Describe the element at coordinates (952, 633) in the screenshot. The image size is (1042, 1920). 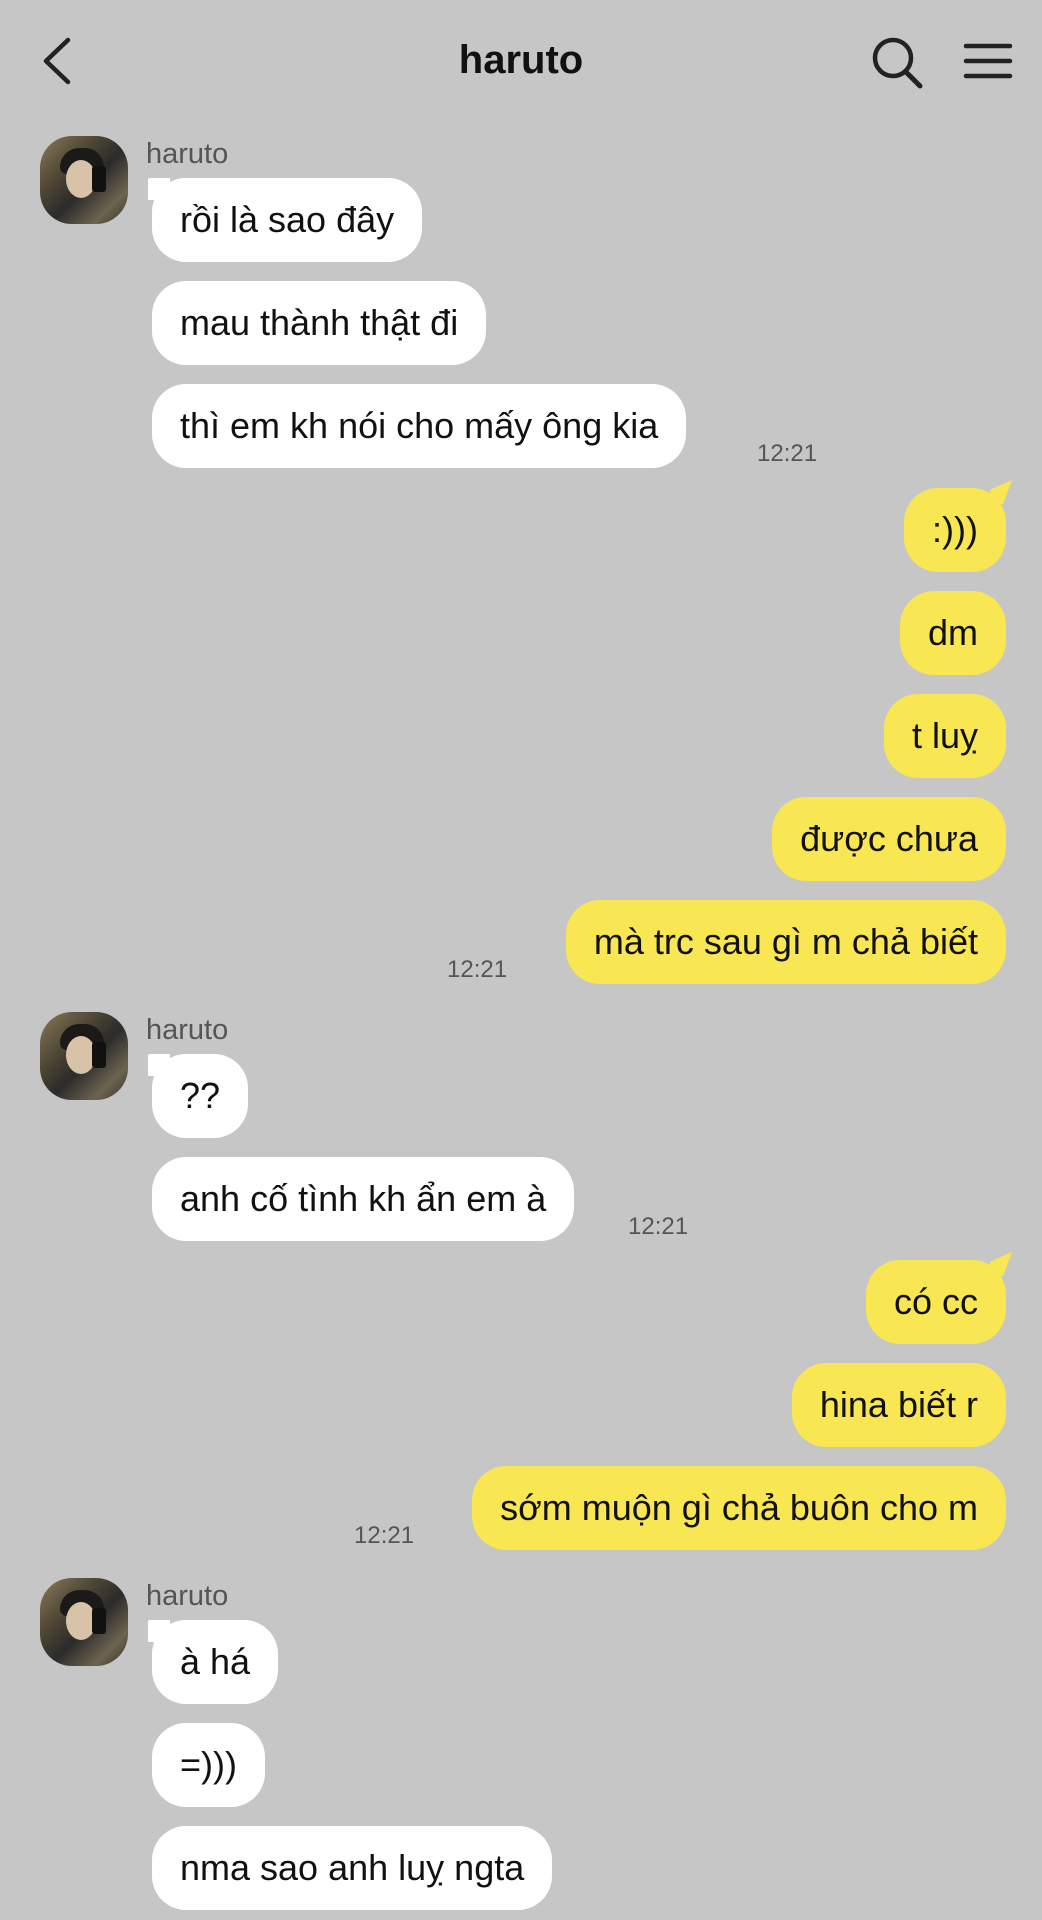
I see `outgoing-message: dm` at that location.